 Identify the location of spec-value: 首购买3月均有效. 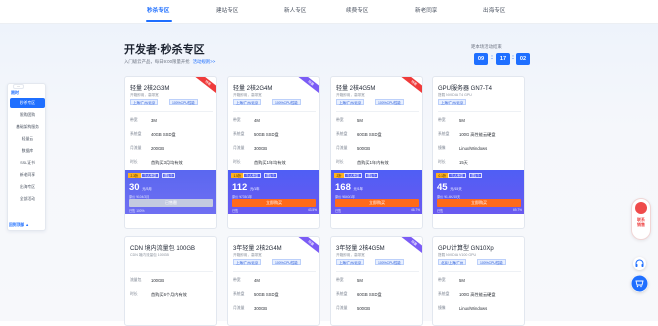
(167, 162).